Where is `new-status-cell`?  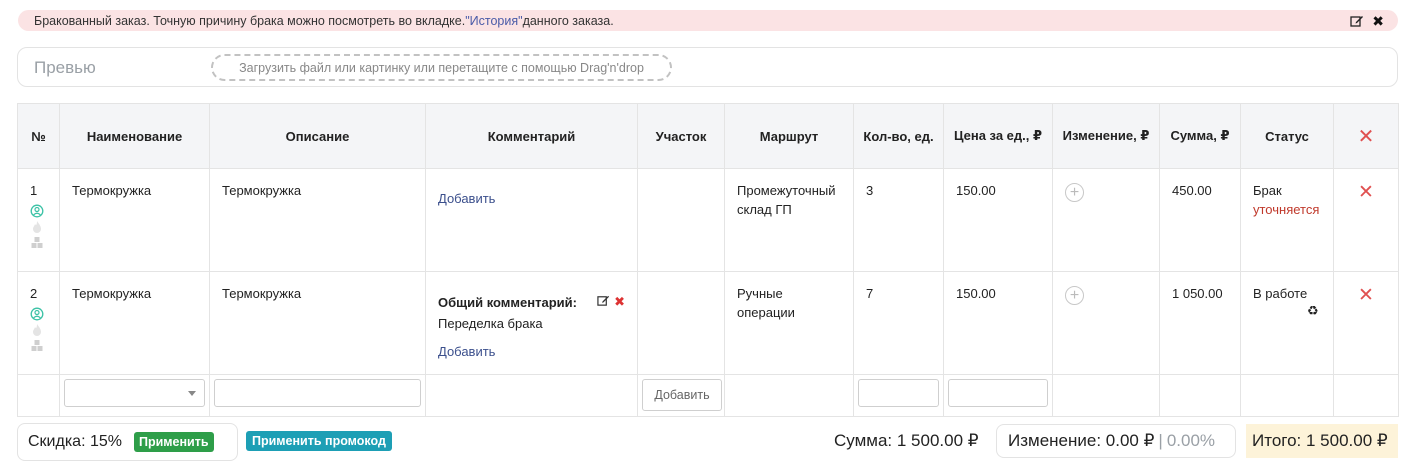
new-status-cell is located at coordinates (1287, 395).